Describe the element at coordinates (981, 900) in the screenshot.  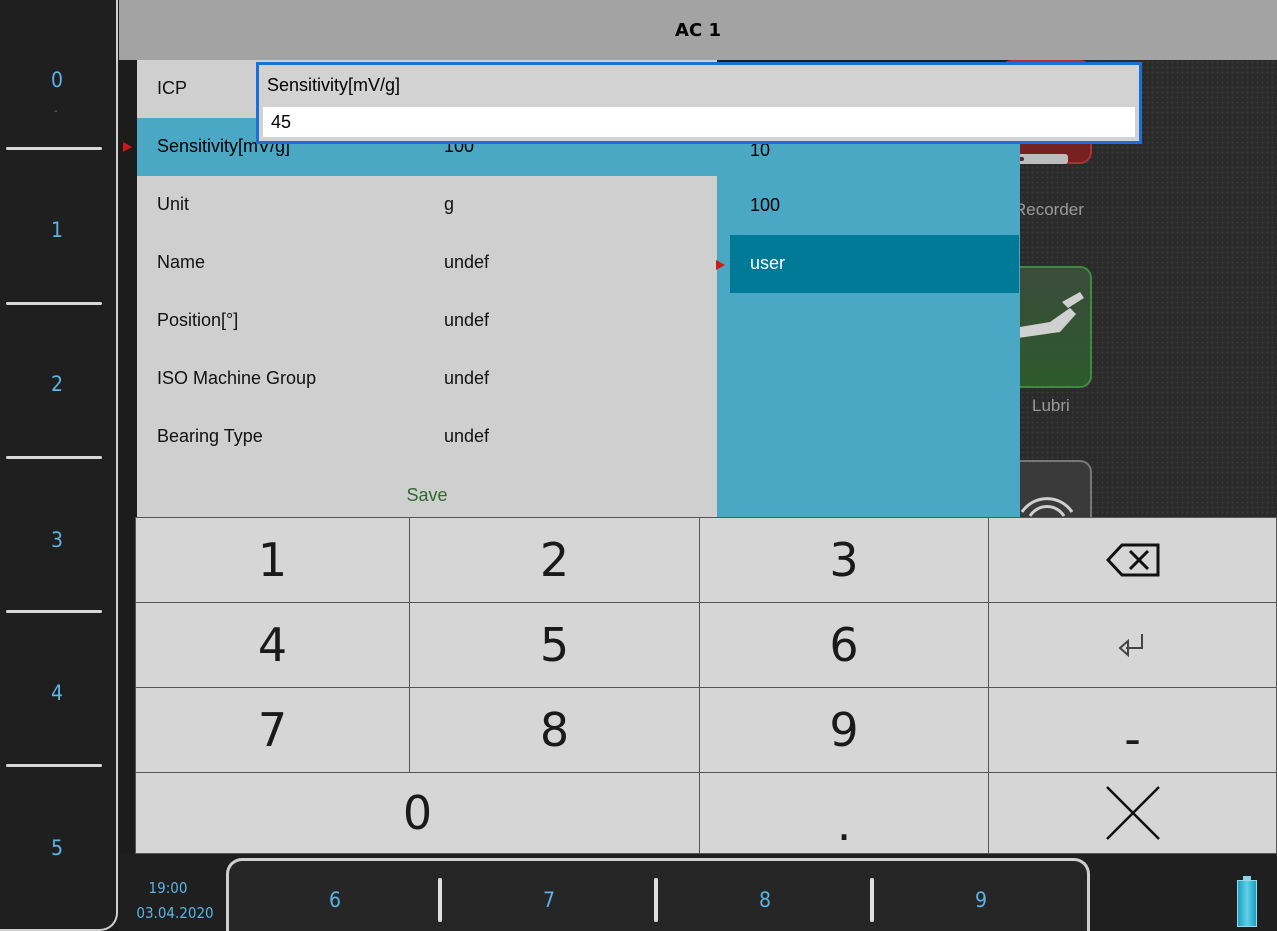
I see `function-key-9: 9` at that location.